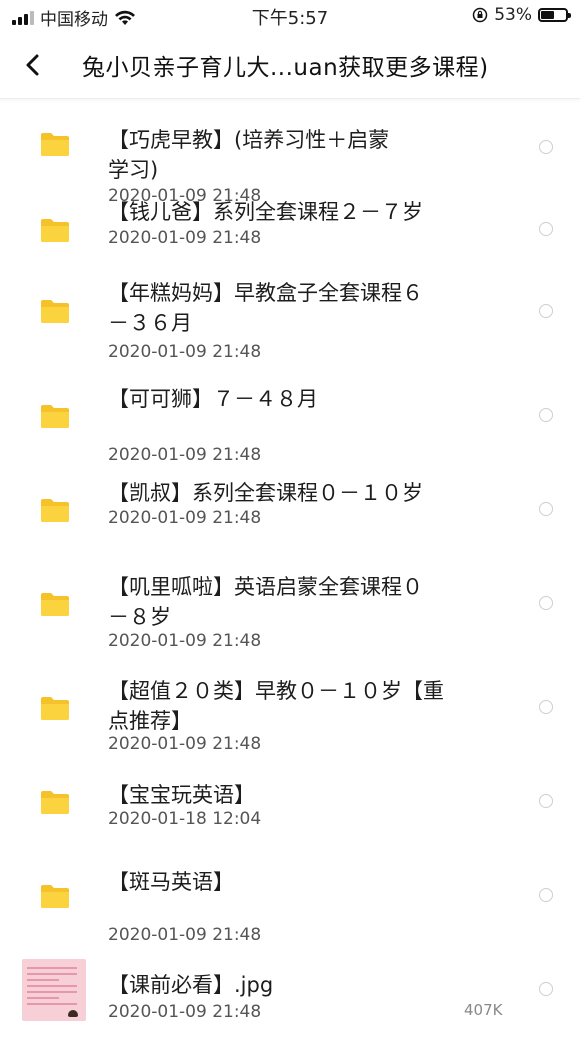  What do you see at coordinates (150, 323) in the screenshot?
I see `file-name-line: －３６月` at bounding box center [150, 323].